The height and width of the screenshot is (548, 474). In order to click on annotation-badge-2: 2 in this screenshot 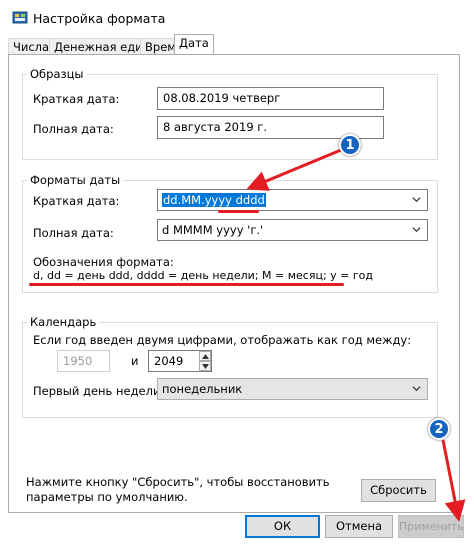, I will do `click(439, 429)`.